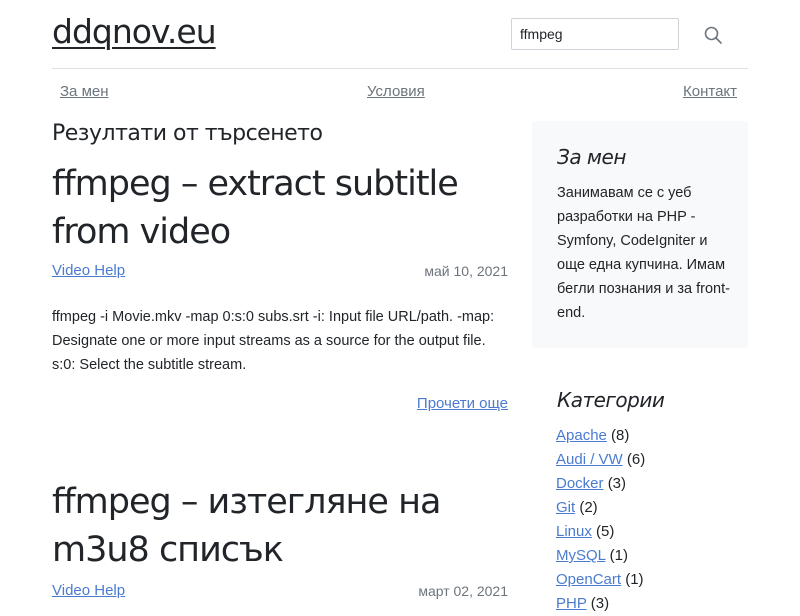  Describe the element at coordinates (280, 526) in the screenshot. I see `post-title-2: ffmpeg – изтегляне на m3u8 списък` at that location.